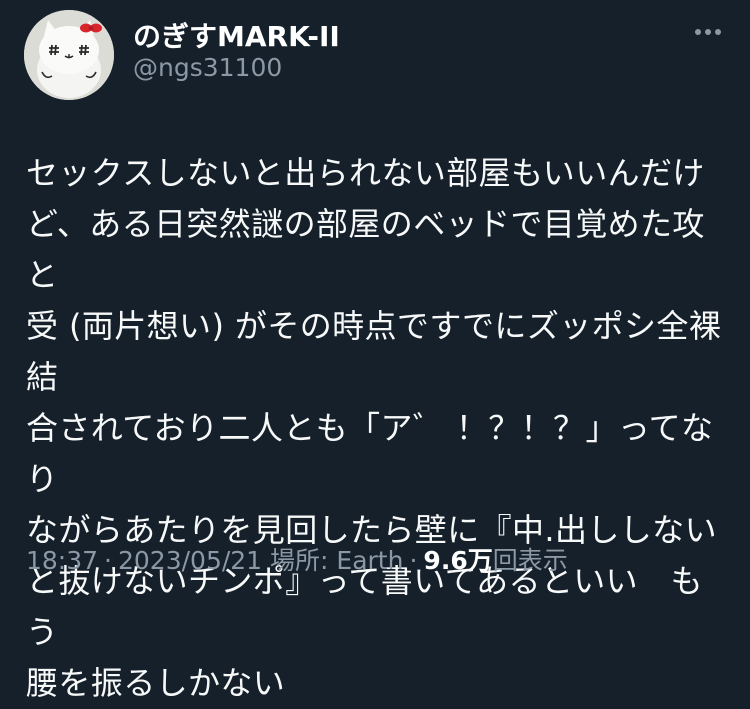  I want to click on tweet-line: 腰を振るしかない, so click(156, 683).